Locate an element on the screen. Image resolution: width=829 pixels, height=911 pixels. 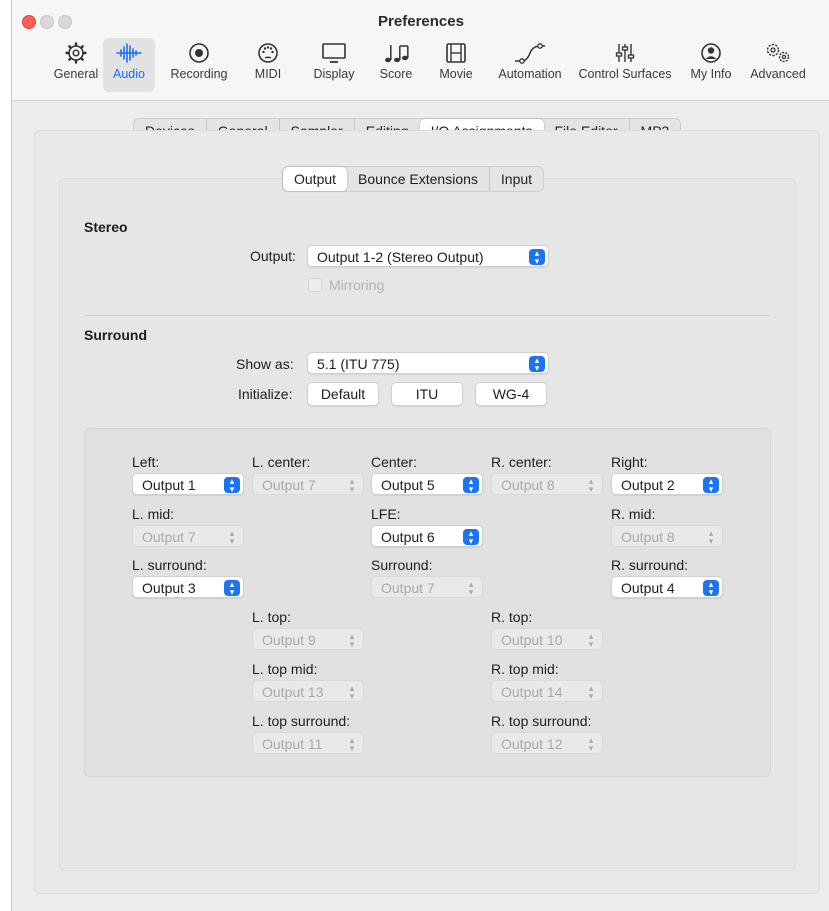
r-top-surround-output-popup: Output 12 ▴ ▾ is located at coordinates (547, 743).